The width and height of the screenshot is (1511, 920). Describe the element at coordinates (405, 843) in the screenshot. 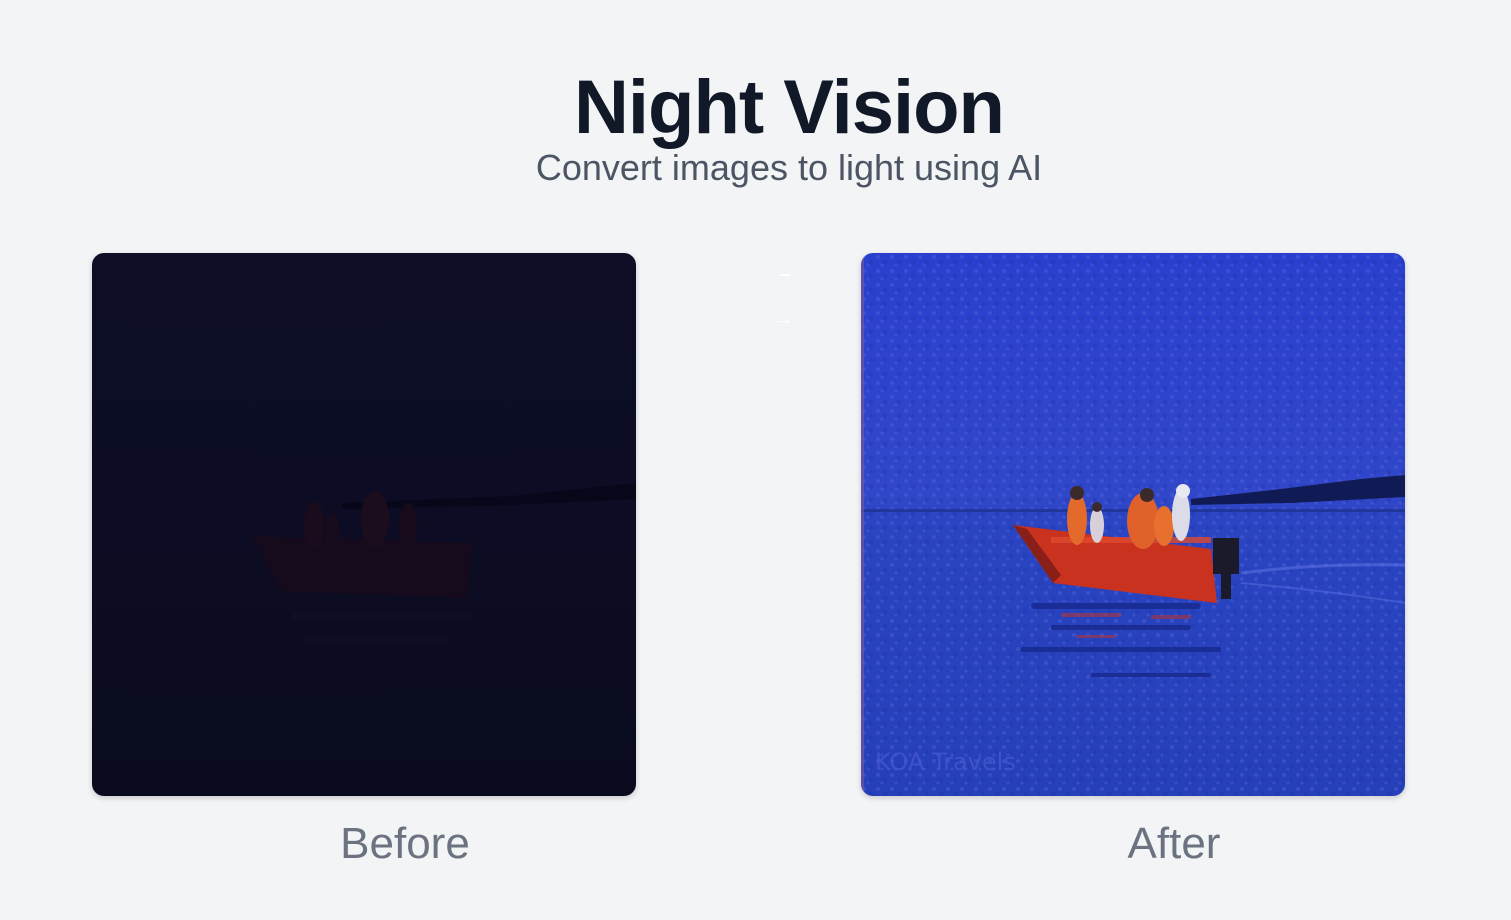

I see `before-caption: Before` at that location.